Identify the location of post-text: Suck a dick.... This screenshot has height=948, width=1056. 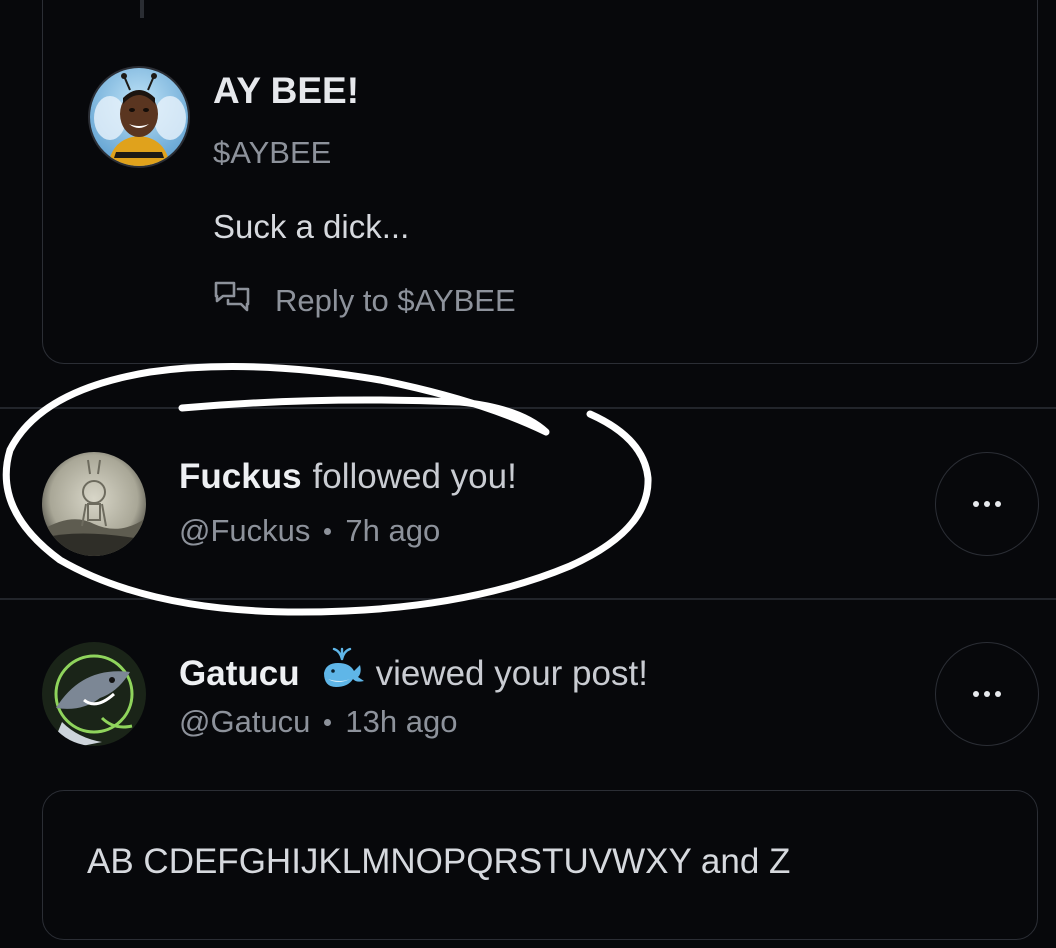
(311, 226).